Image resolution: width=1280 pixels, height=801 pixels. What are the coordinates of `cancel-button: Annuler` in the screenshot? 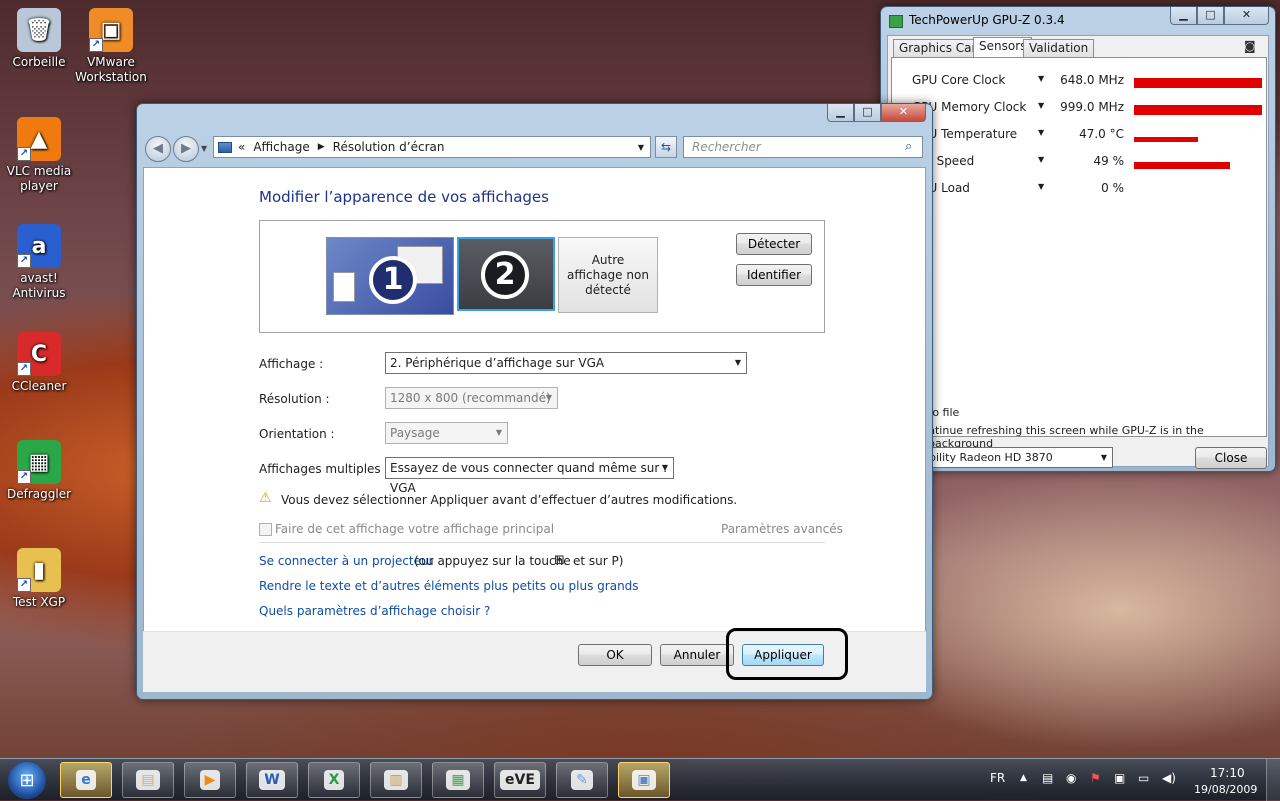 It's located at (697, 655).